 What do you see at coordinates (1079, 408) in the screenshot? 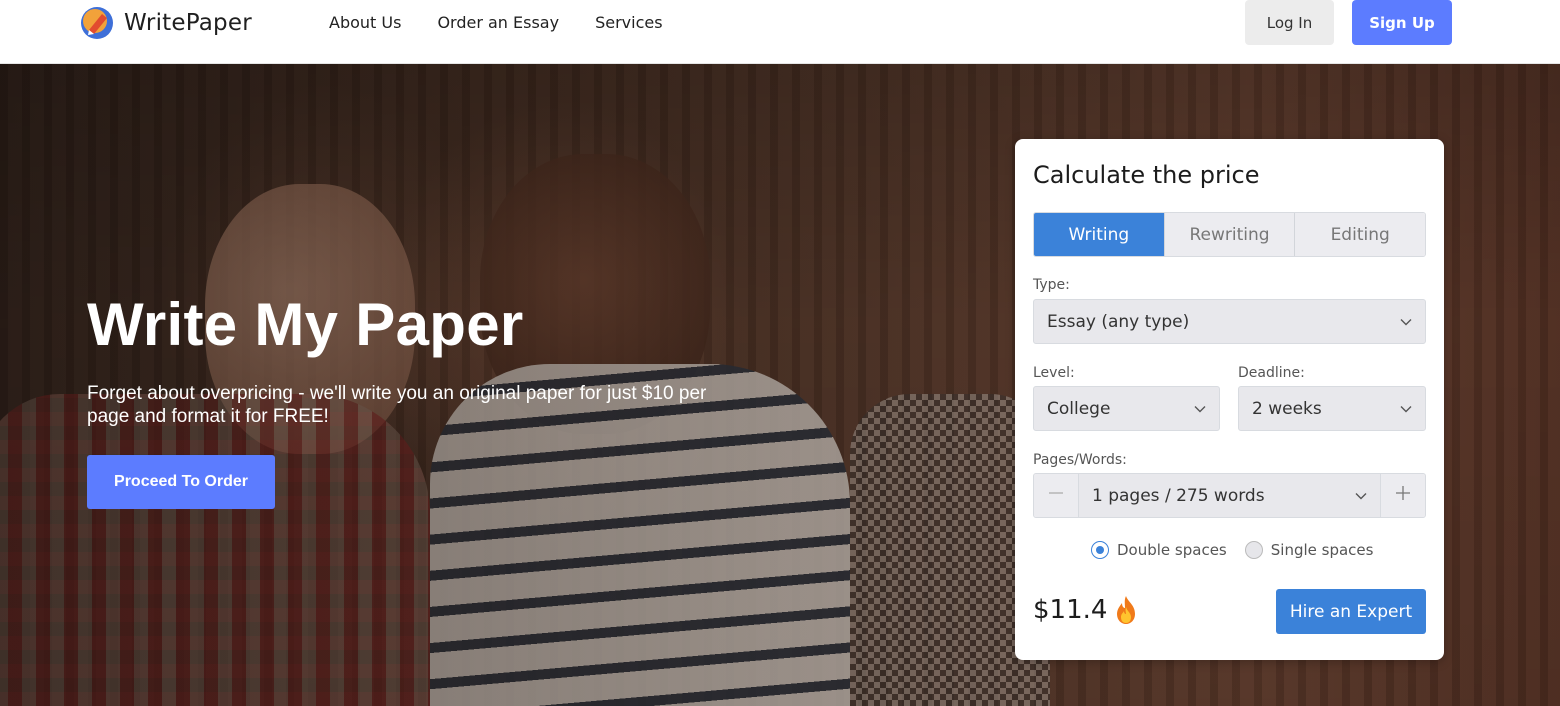
I see `level-select-value: College` at bounding box center [1079, 408].